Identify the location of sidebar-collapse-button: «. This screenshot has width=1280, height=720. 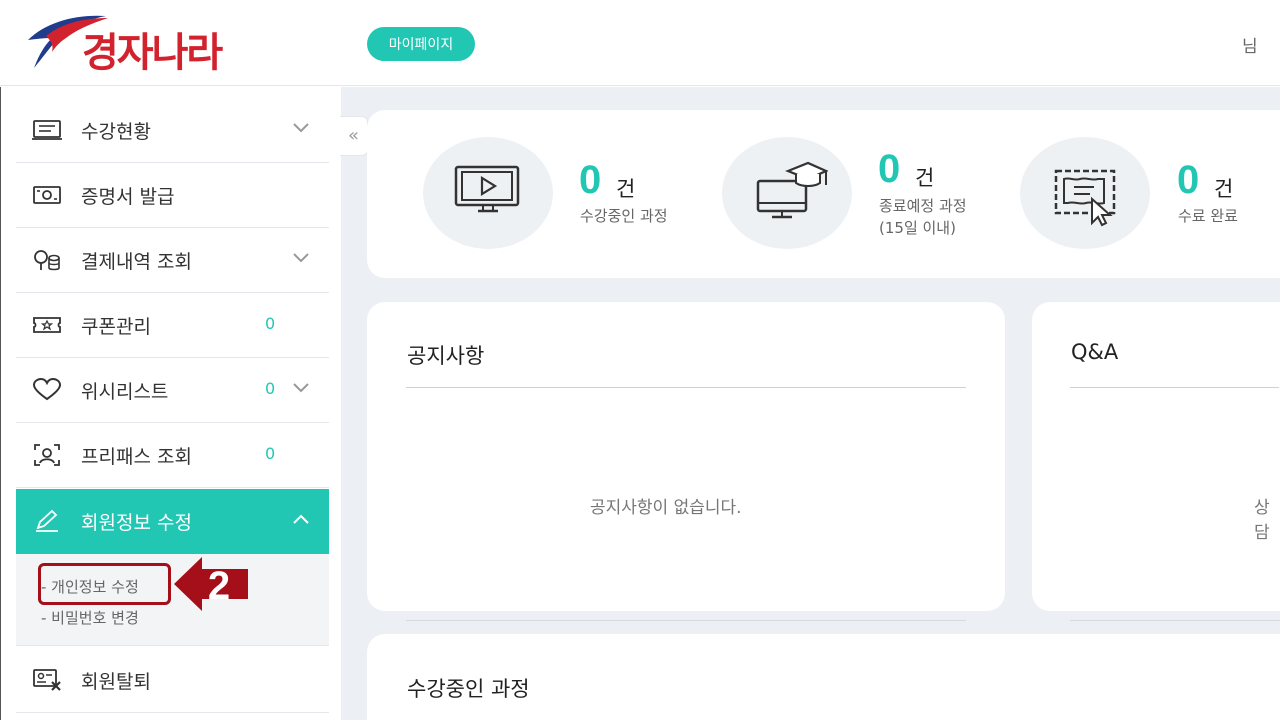
(354, 136).